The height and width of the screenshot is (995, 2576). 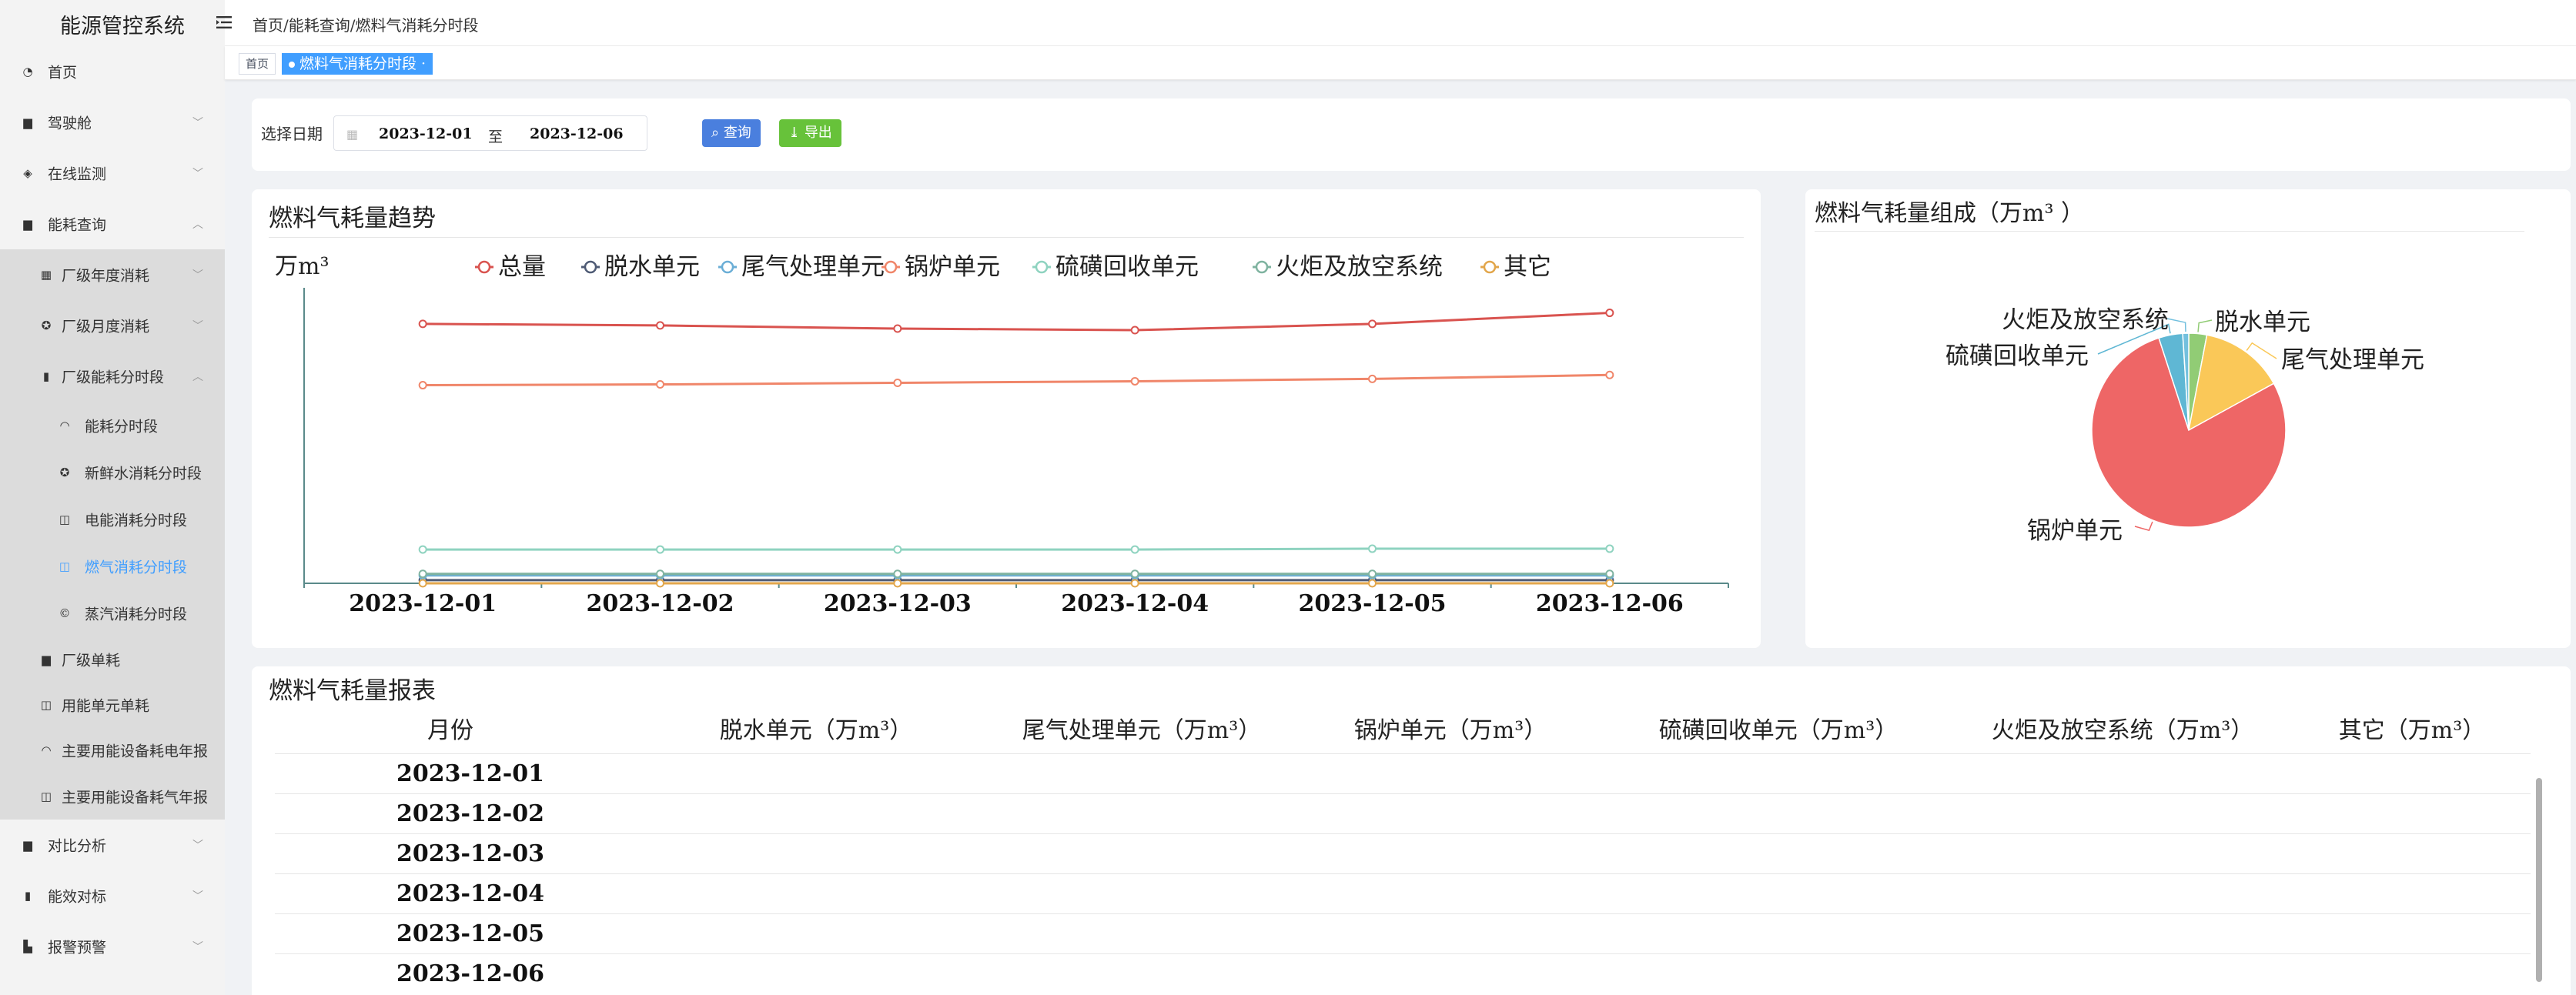 I want to click on sidebar-item-label: 用能单元单耗, so click(x=106, y=705).